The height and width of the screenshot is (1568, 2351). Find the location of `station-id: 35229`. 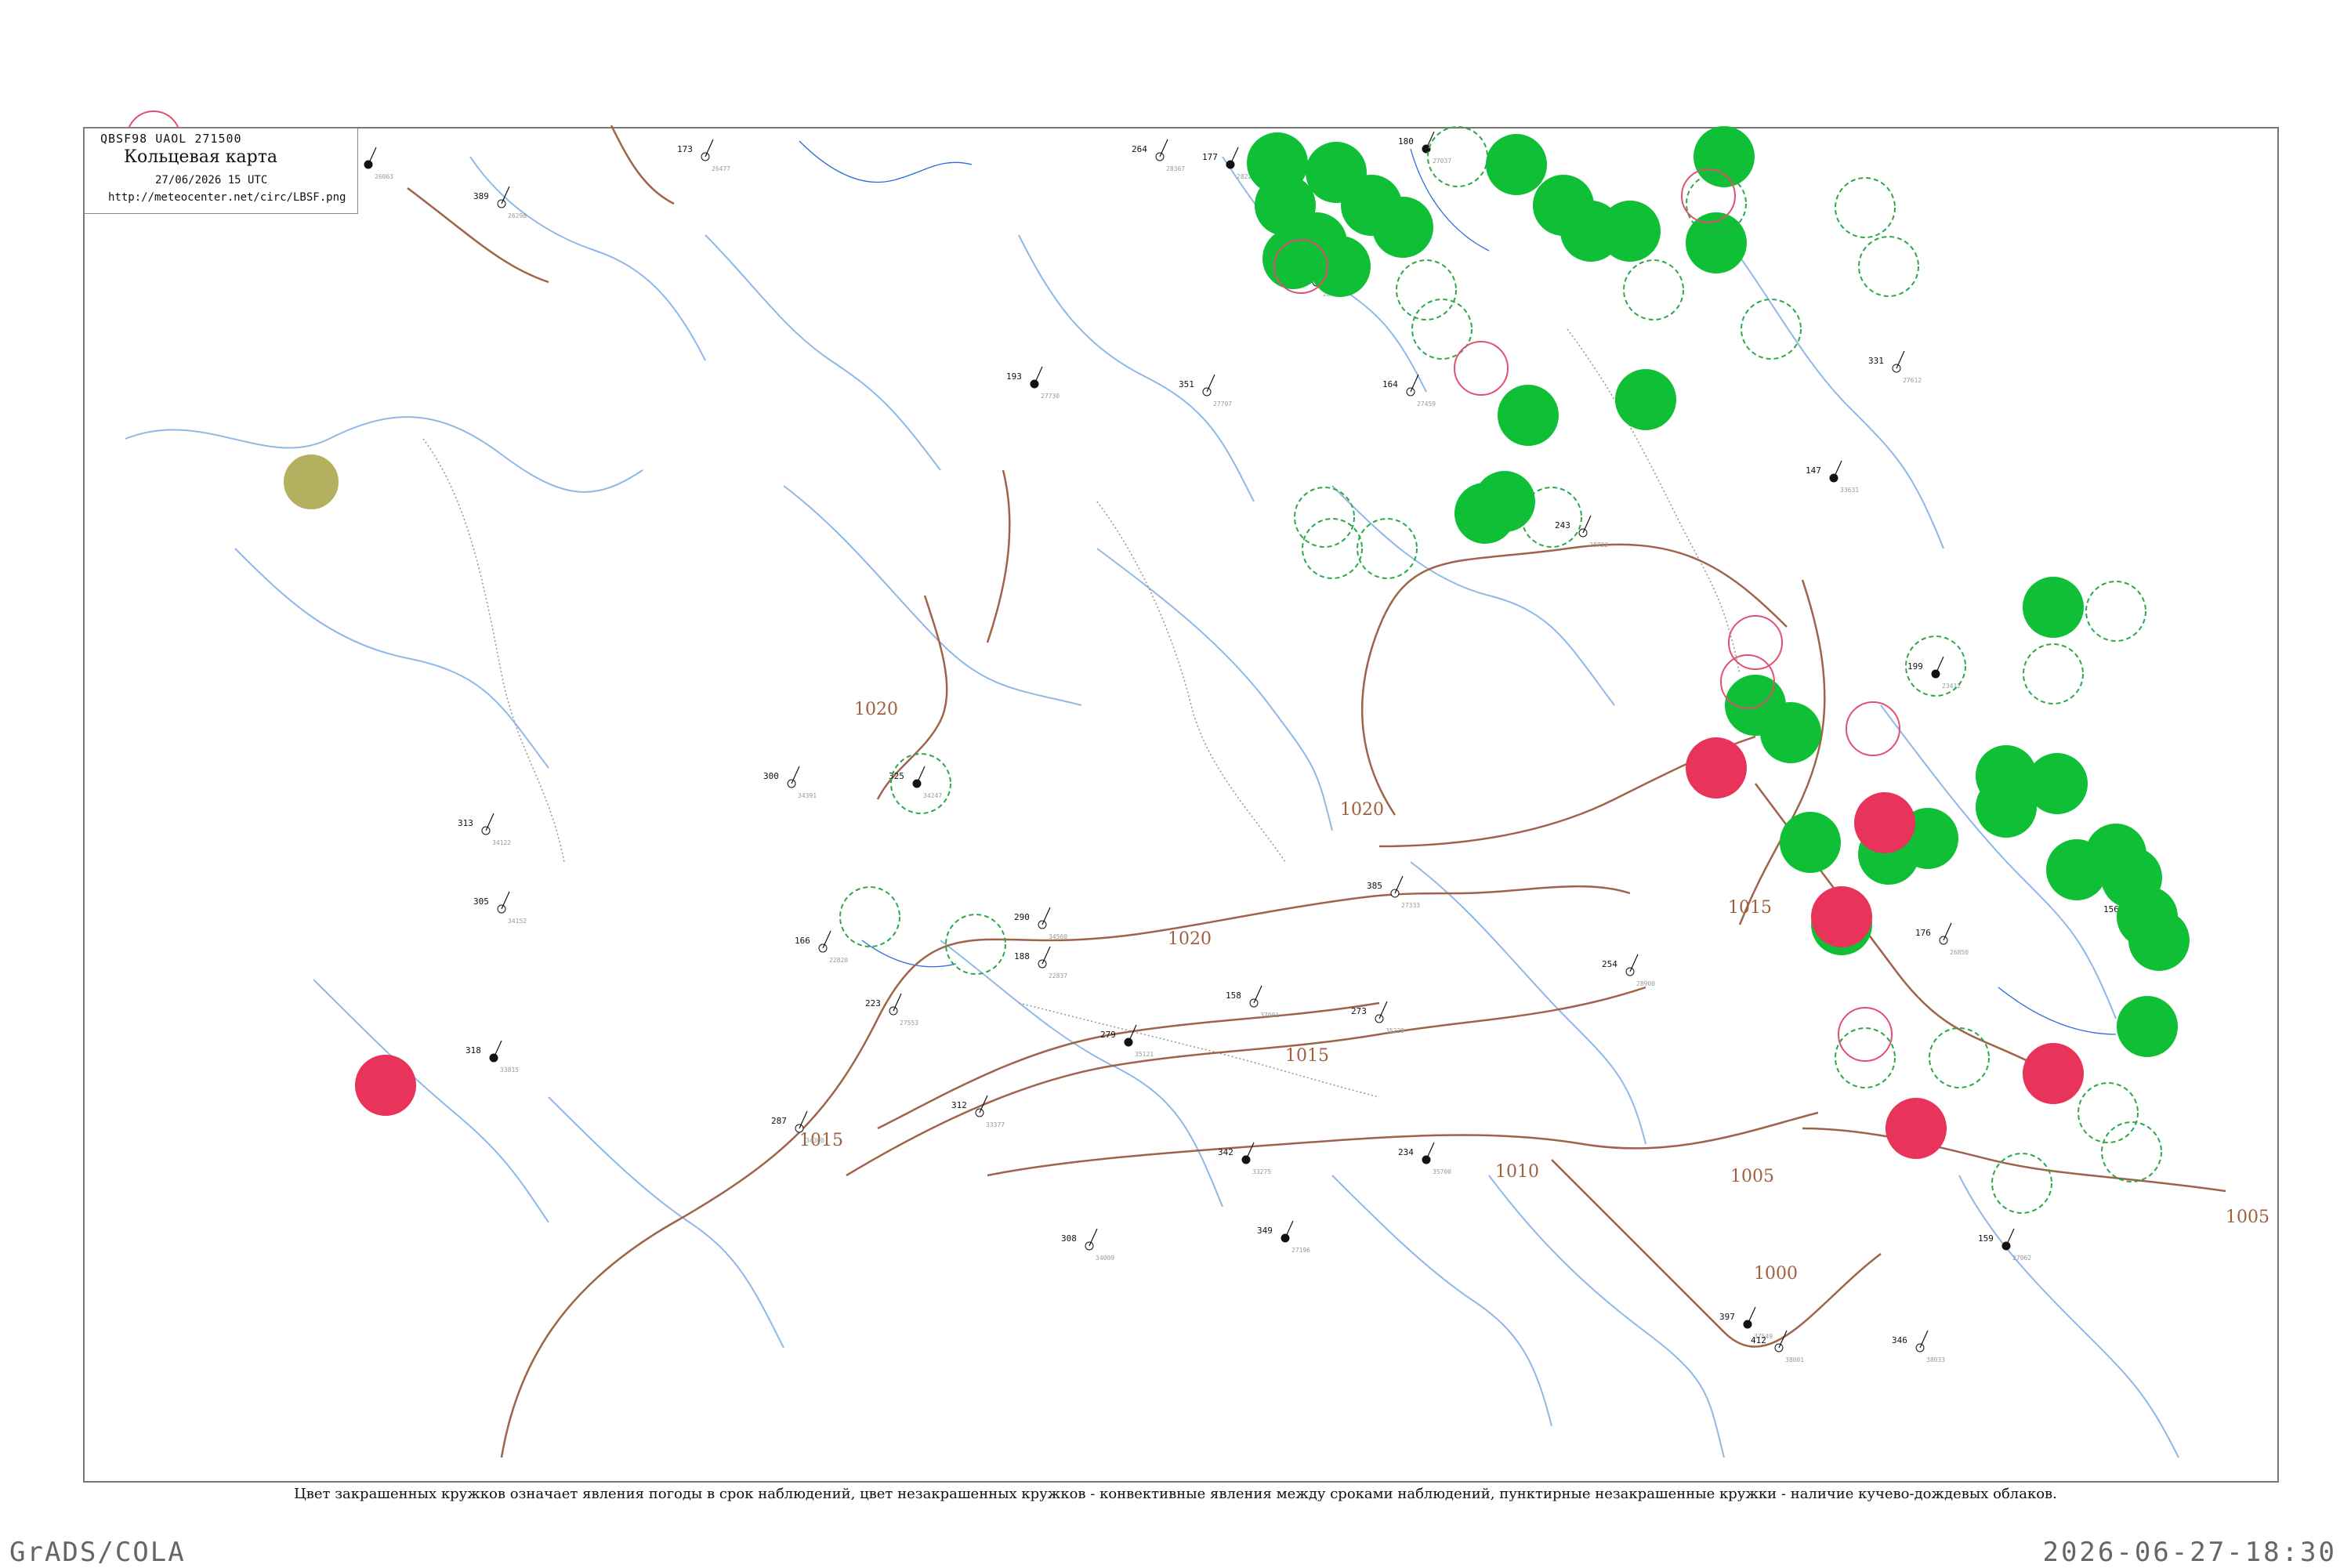

station-id: 35229 is located at coordinates (1395, 1031).